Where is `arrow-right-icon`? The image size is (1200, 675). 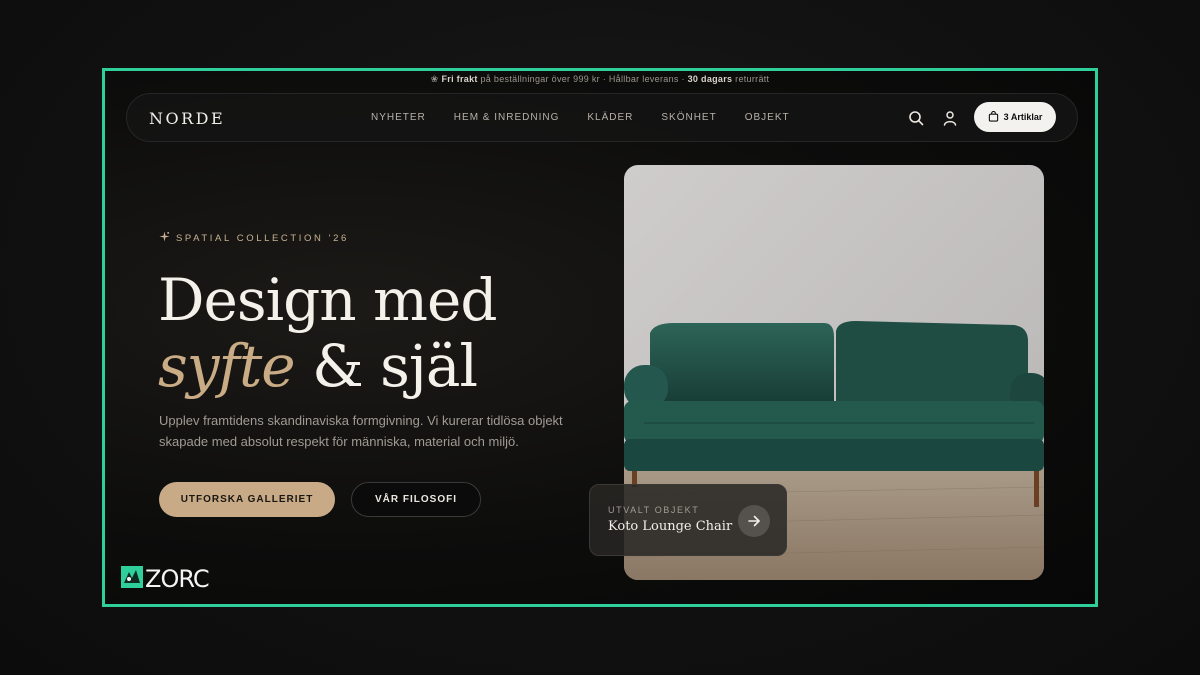
arrow-right-icon is located at coordinates (754, 521).